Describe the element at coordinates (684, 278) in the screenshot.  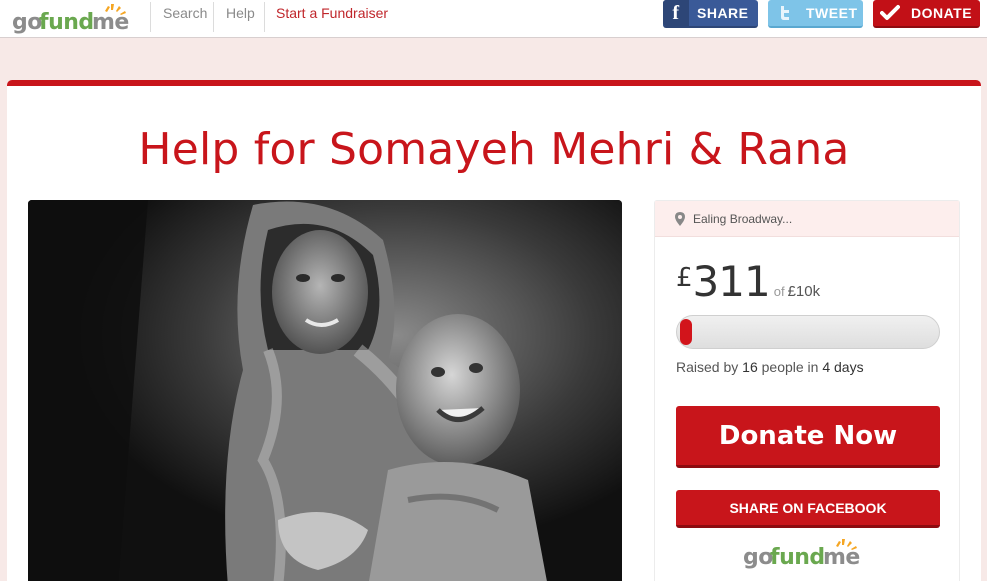
I see `currency-symbol: £` at that location.